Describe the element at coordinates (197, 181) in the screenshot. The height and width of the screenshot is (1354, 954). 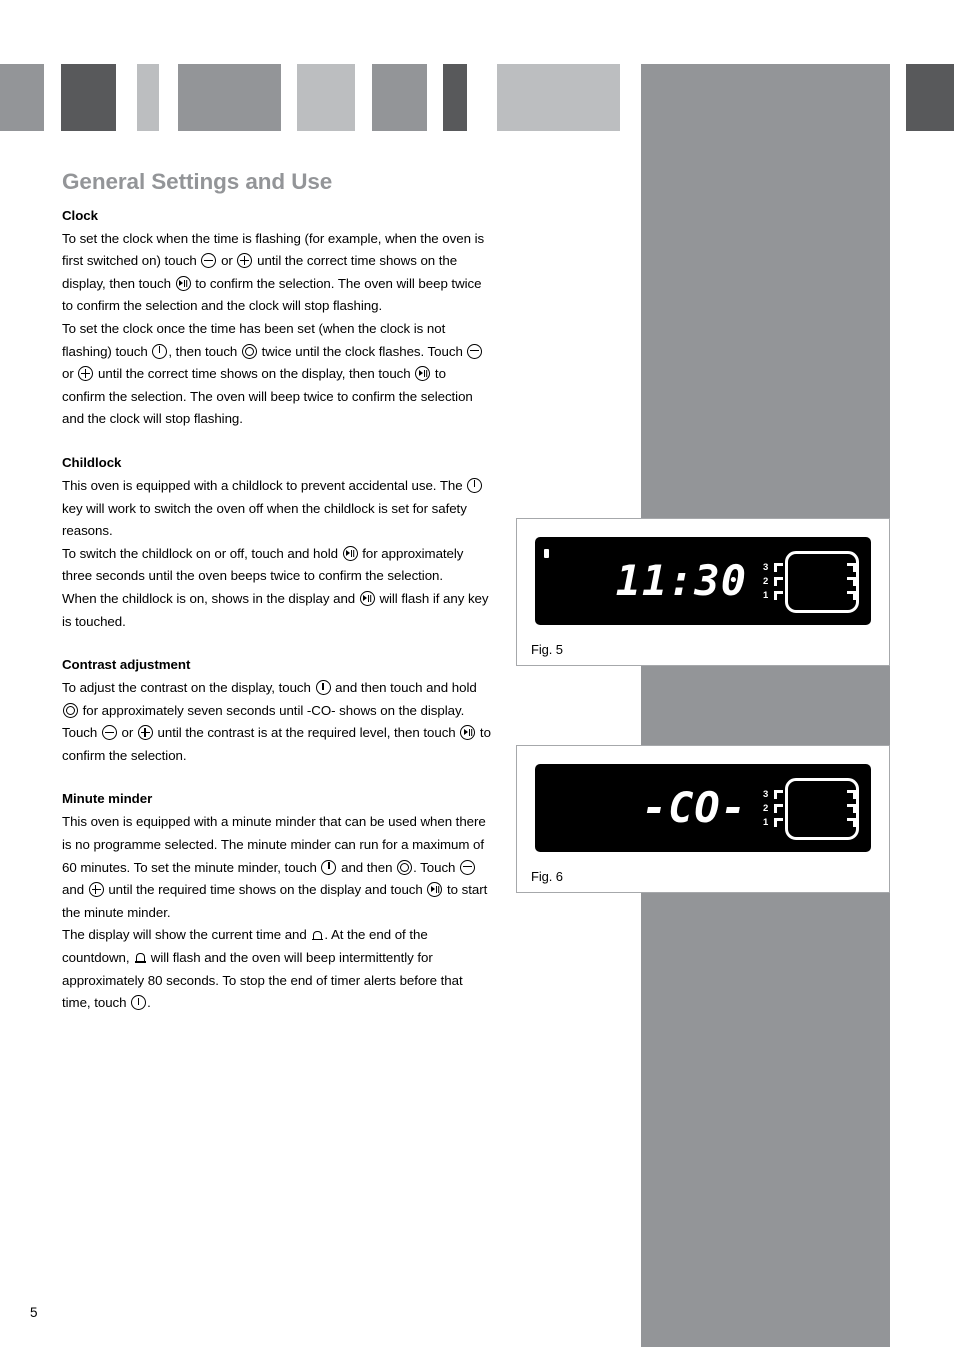
I see `page-title: General Settings and Use` at that location.